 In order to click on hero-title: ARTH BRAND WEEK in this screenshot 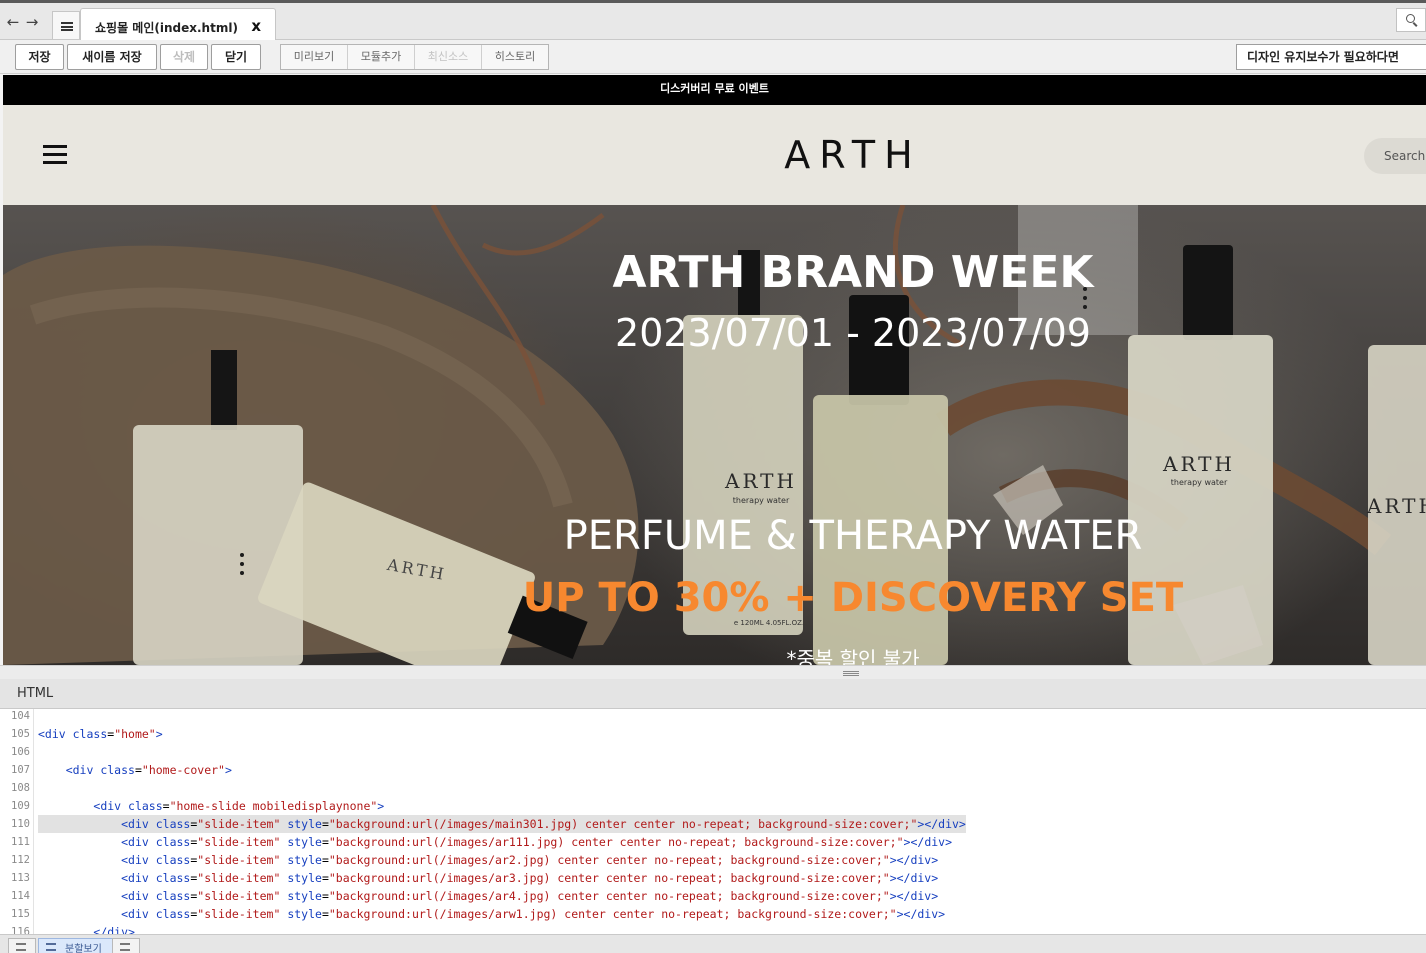, I will do `click(853, 272)`.